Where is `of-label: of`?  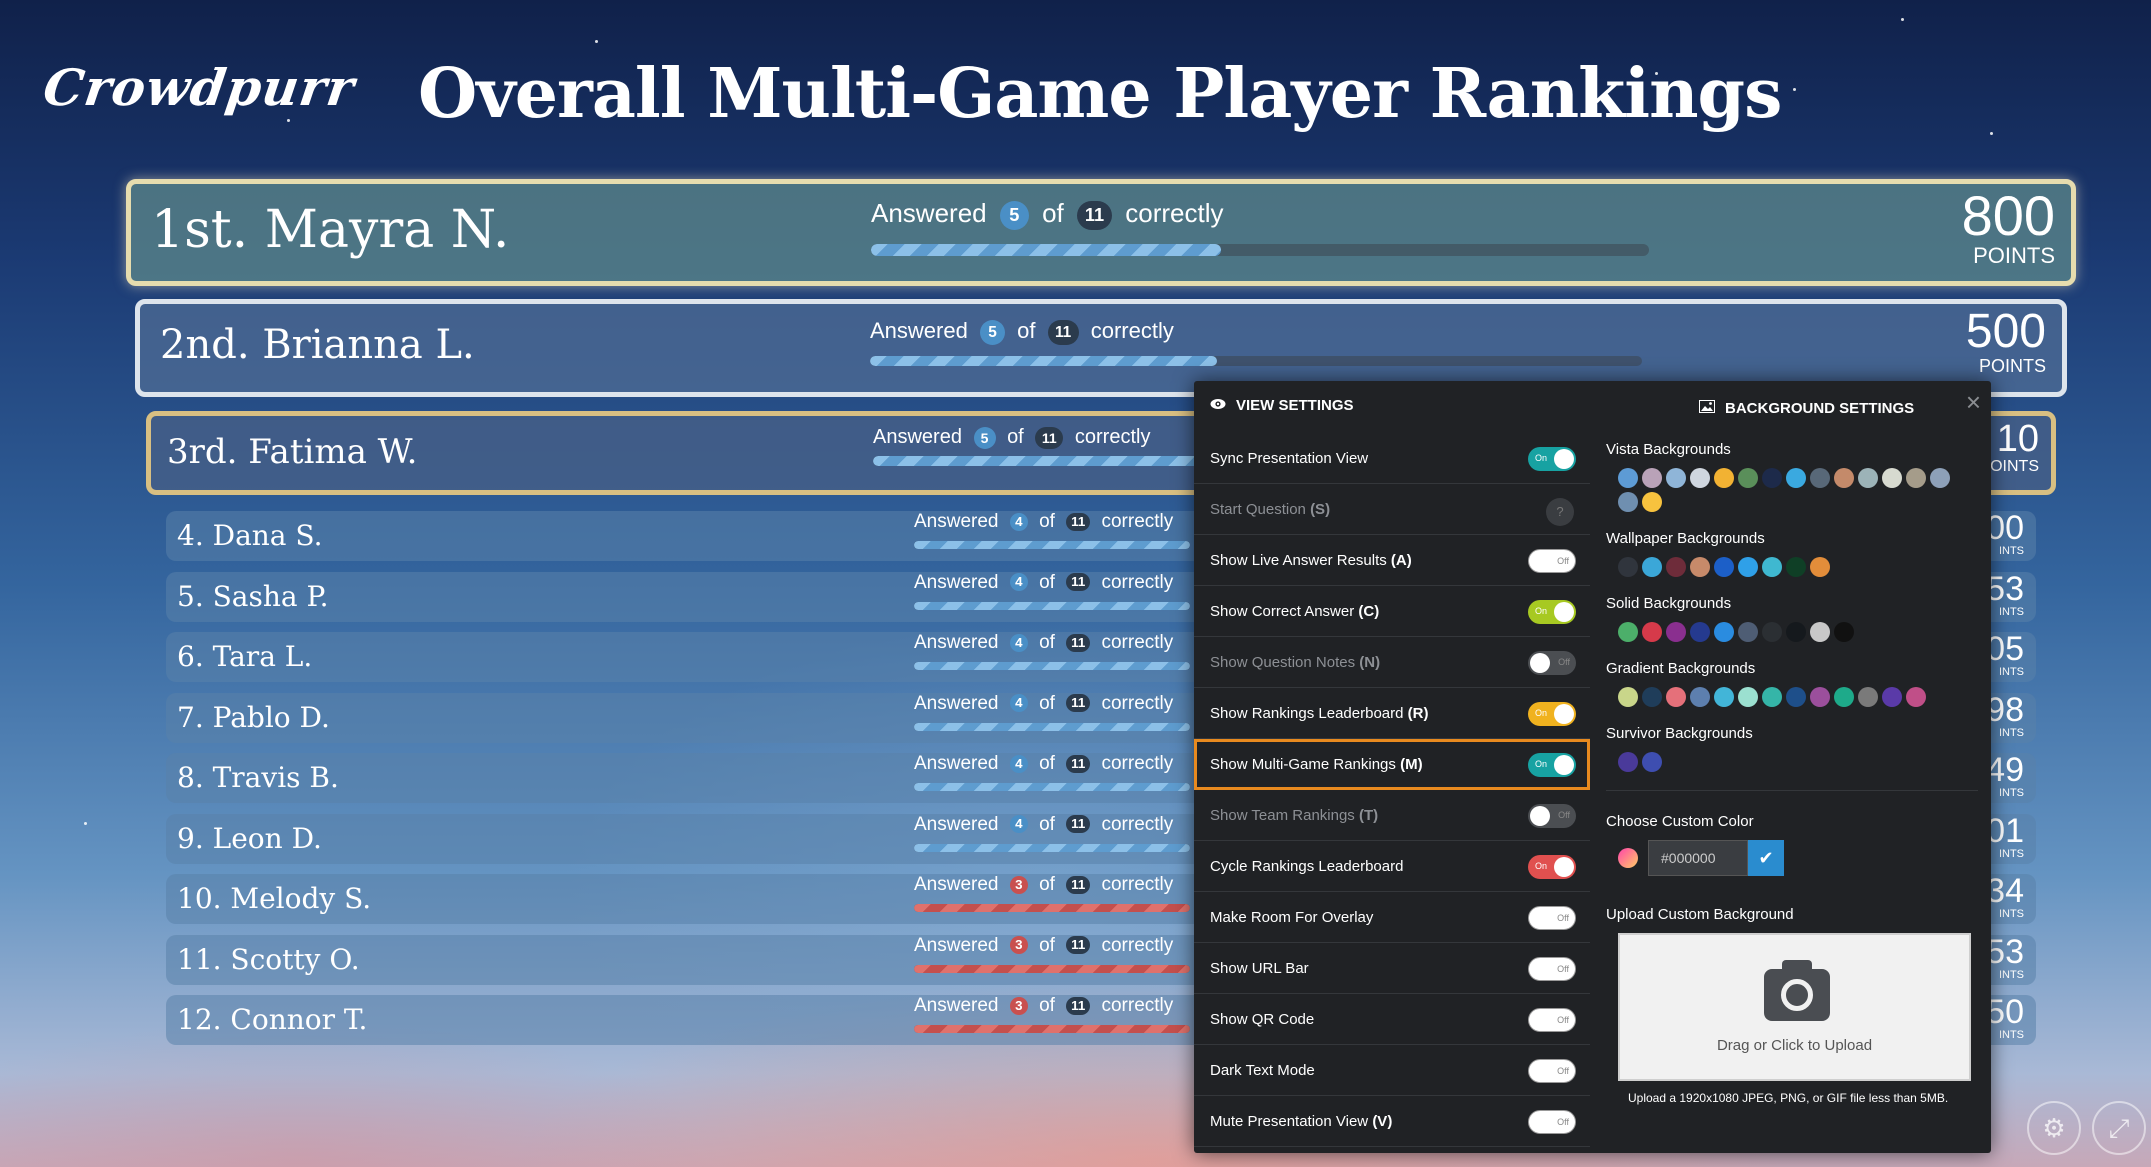 of-label: of is located at coordinates (1047, 642).